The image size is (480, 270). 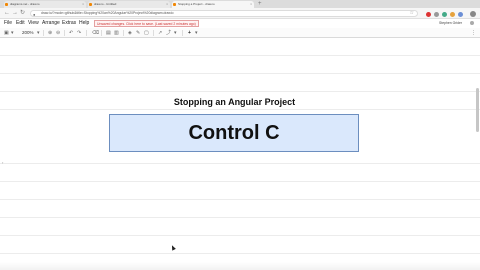 I want to click on canvas-bottom-edge, so click(x=240, y=266).